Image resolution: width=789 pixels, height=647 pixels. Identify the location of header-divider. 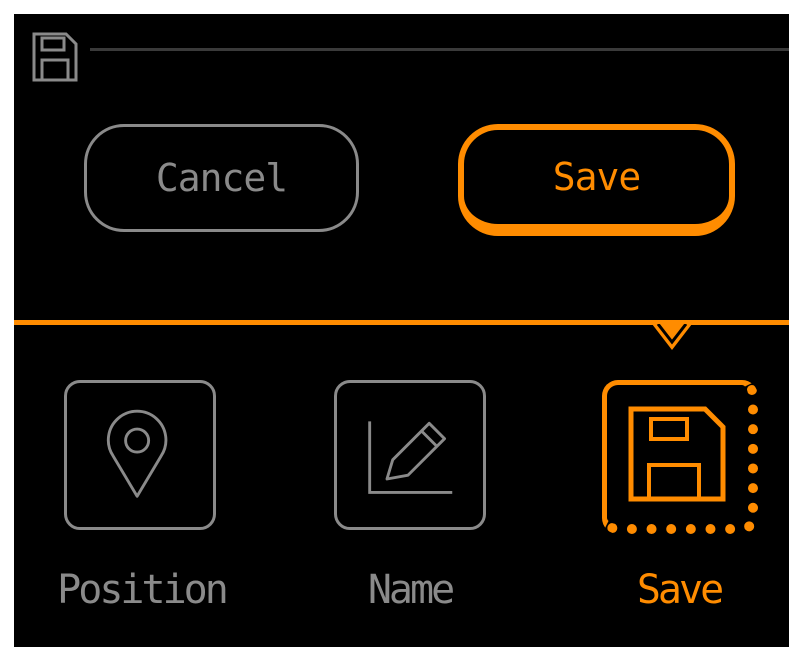
(439, 49).